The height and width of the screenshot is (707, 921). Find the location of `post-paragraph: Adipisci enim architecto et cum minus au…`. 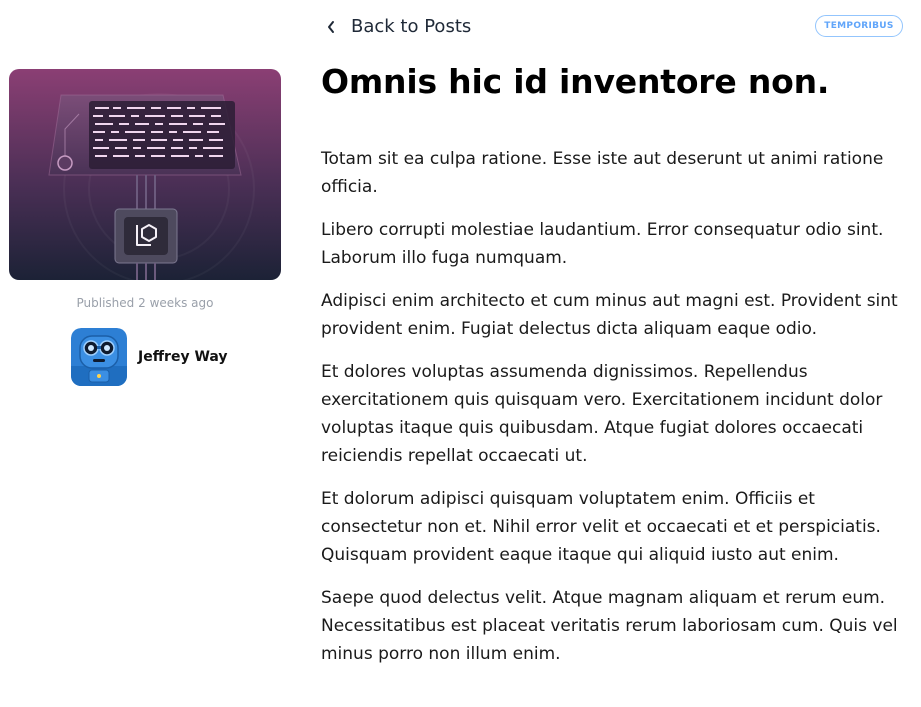

post-paragraph: Adipisci enim architecto et cum minus au… is located at coordinates (609, 315).